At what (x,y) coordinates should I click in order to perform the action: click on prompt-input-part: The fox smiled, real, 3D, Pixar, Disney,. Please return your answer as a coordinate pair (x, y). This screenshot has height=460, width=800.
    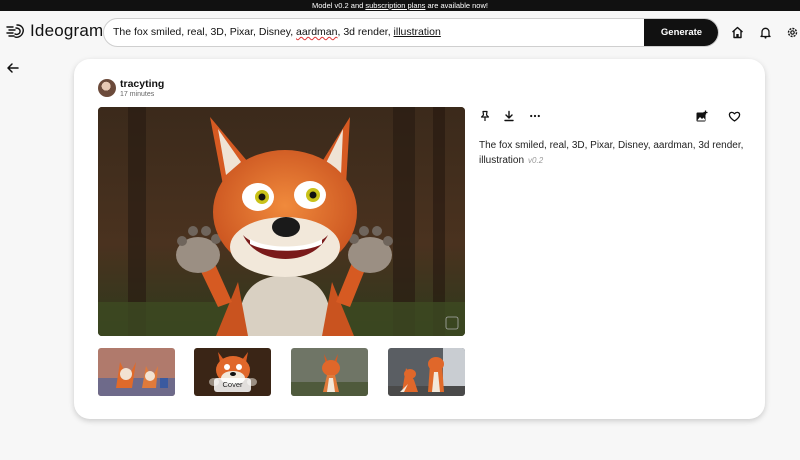
    Looking at the image, I should click on (205, 32).